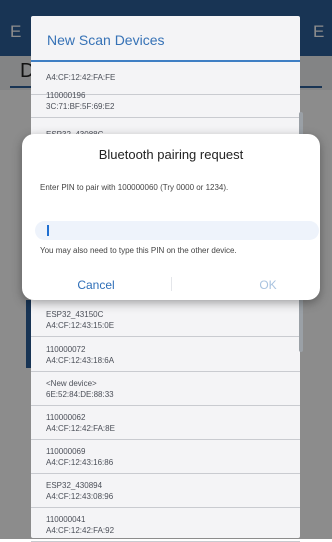 This screenshot has width=332, height=542. What do you see at coordinates (74, 485) in the screenshot?
I see `device-name: ESP32_430894` at bounding box center [74, 485].